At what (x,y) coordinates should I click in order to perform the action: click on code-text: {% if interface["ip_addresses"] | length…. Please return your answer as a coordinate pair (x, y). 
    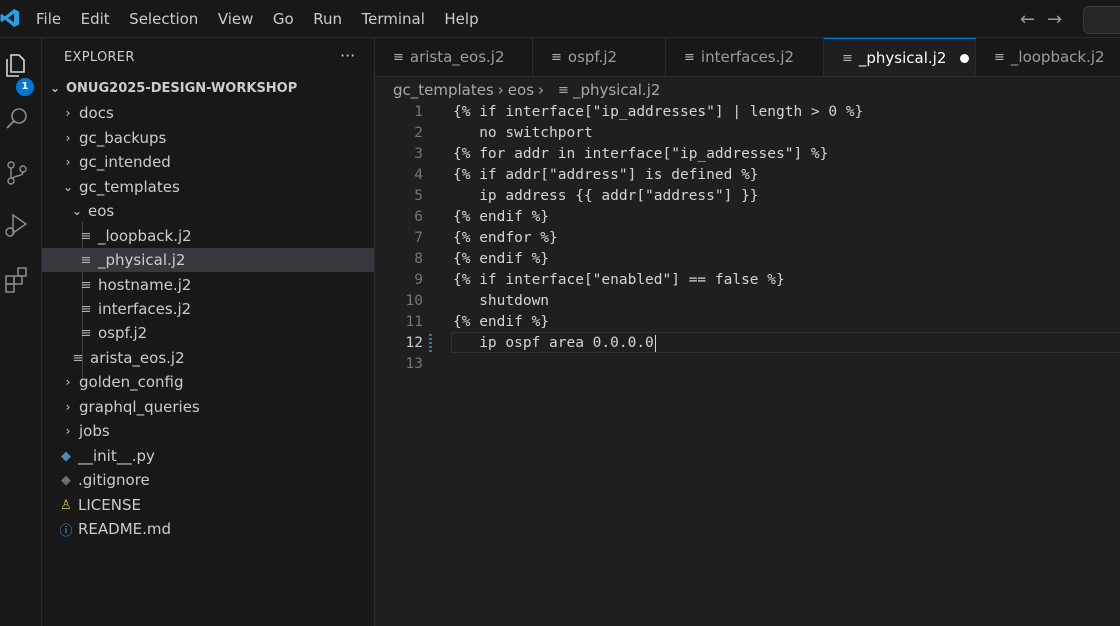
    Looking at the image, I should click on (658, 112).